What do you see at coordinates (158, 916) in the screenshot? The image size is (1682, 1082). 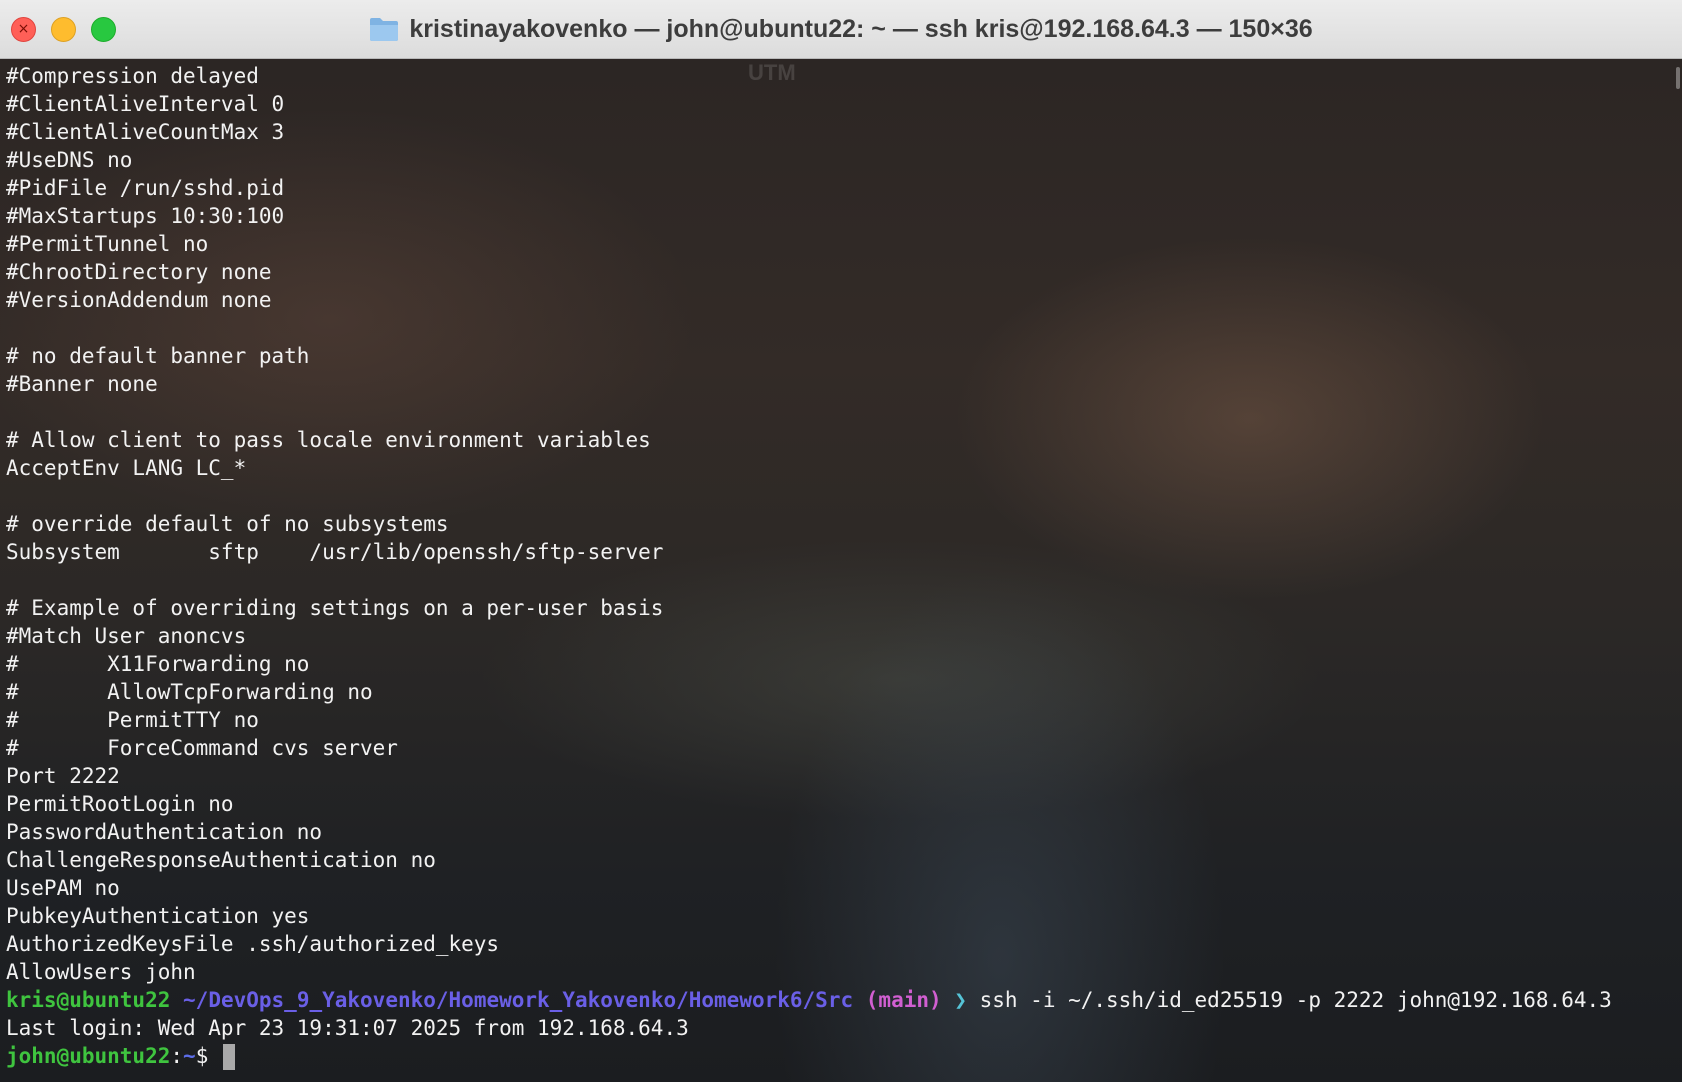 I see `output-line: PubkeyAuthentication yes` at bounding box center [158, 916].